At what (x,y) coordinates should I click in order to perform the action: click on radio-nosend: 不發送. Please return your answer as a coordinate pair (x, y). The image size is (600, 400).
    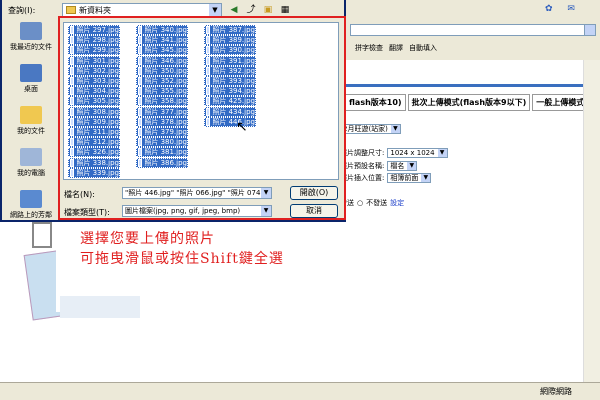
    Looking at the image, I should click on (376, 203).